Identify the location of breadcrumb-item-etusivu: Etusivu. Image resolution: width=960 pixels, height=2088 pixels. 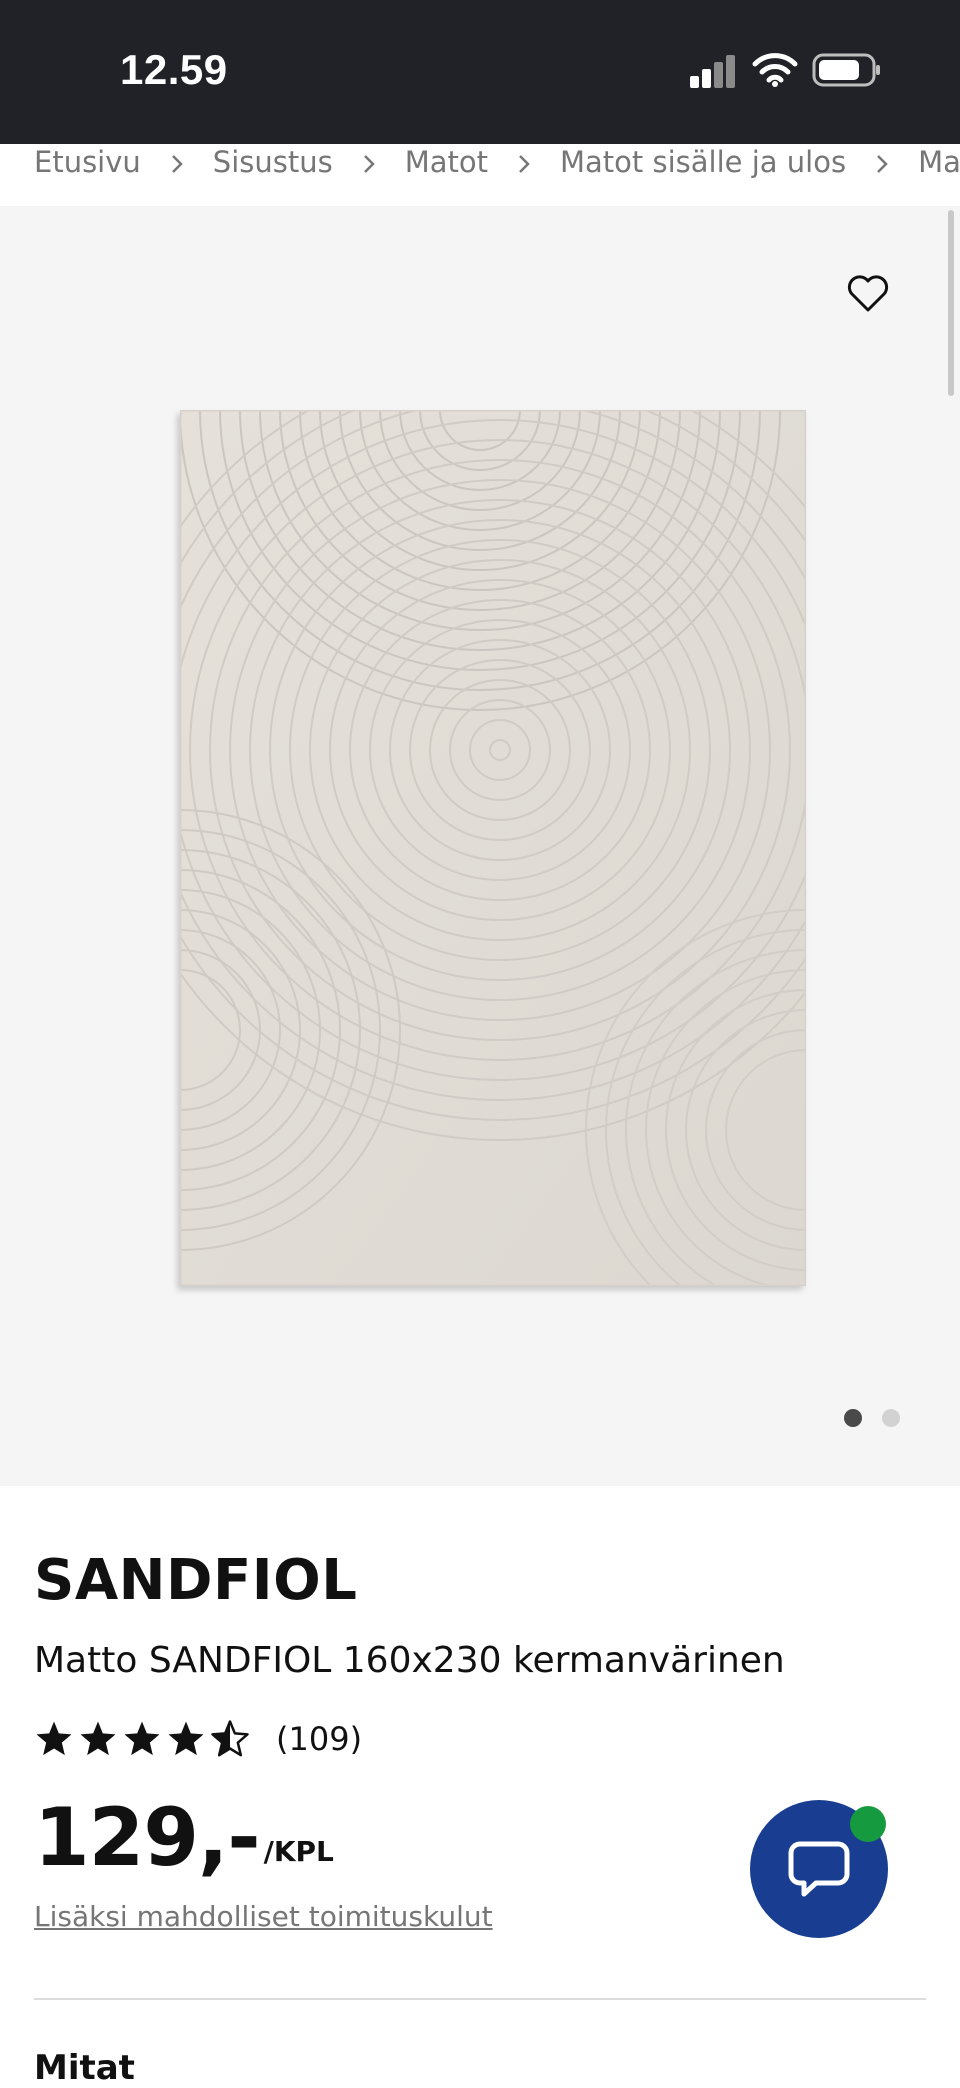
(87, 162).